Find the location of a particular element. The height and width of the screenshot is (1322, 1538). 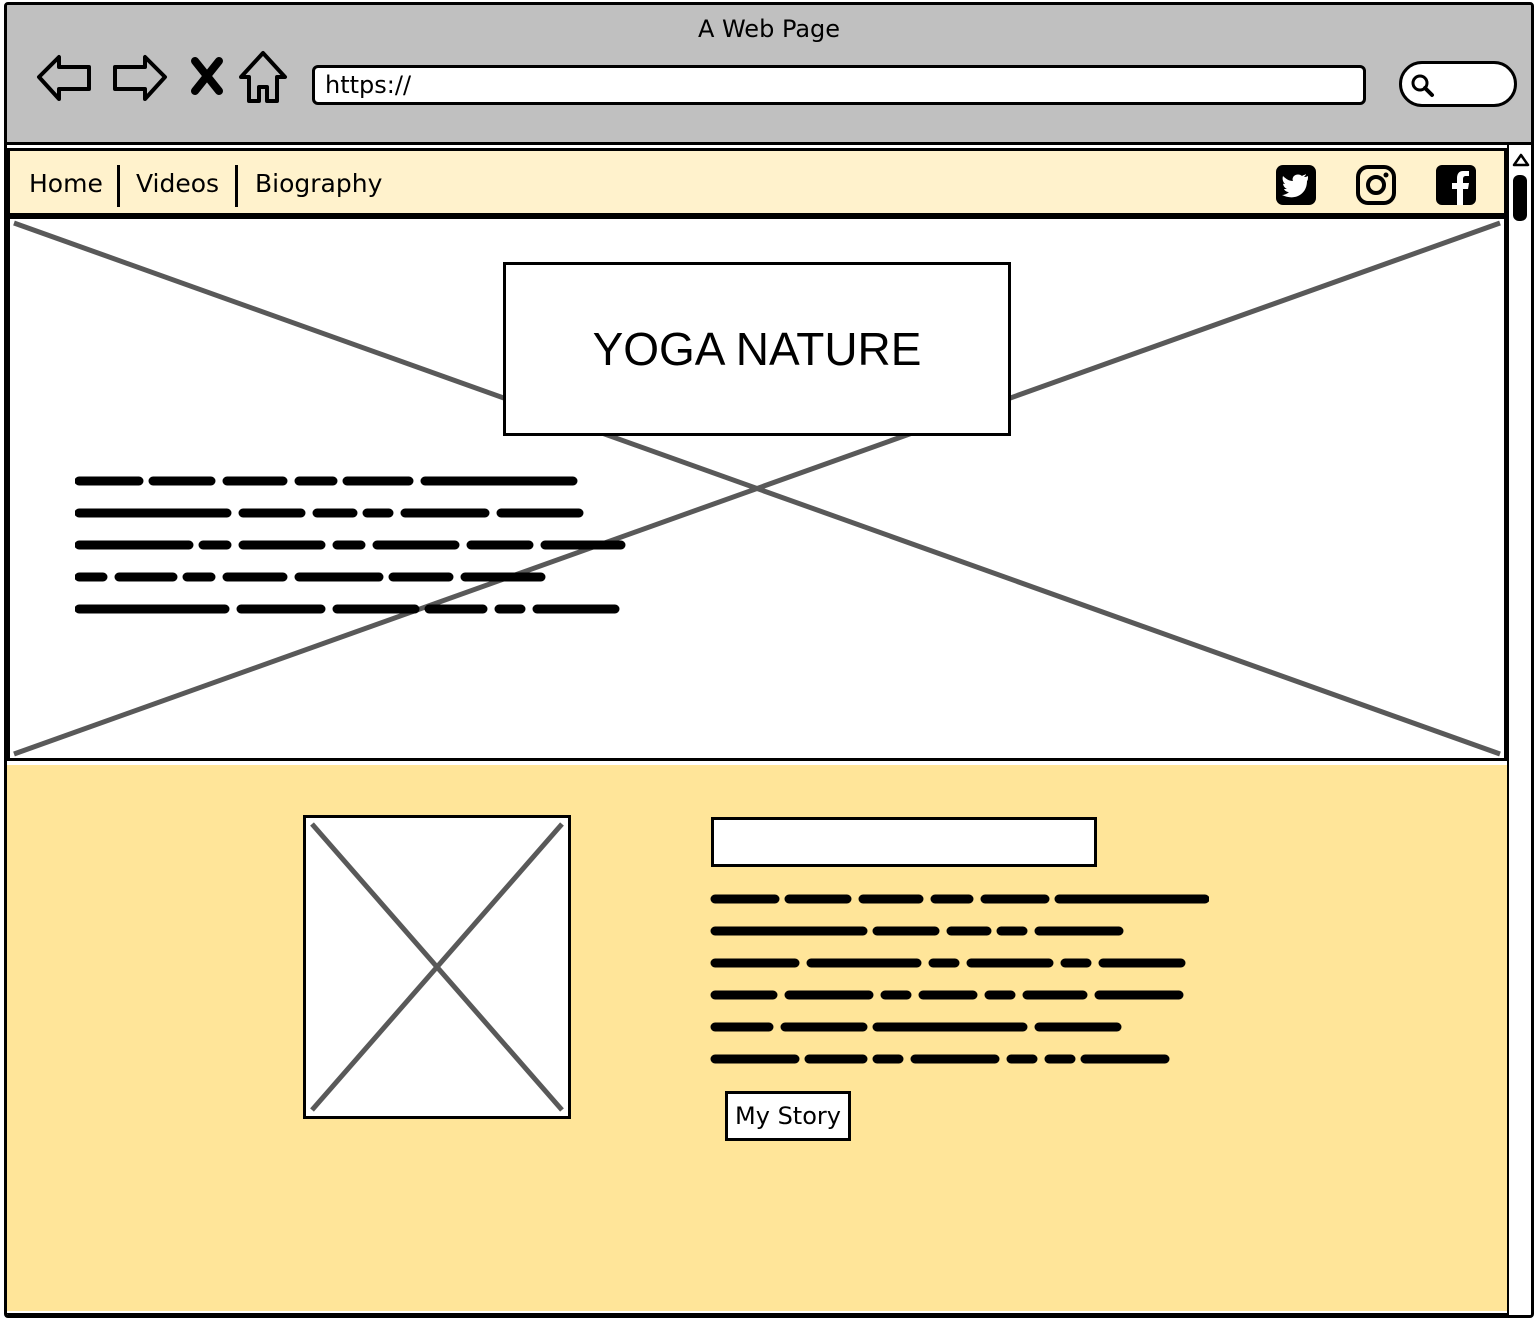

search-icon is located at coordinates (1422, 85).